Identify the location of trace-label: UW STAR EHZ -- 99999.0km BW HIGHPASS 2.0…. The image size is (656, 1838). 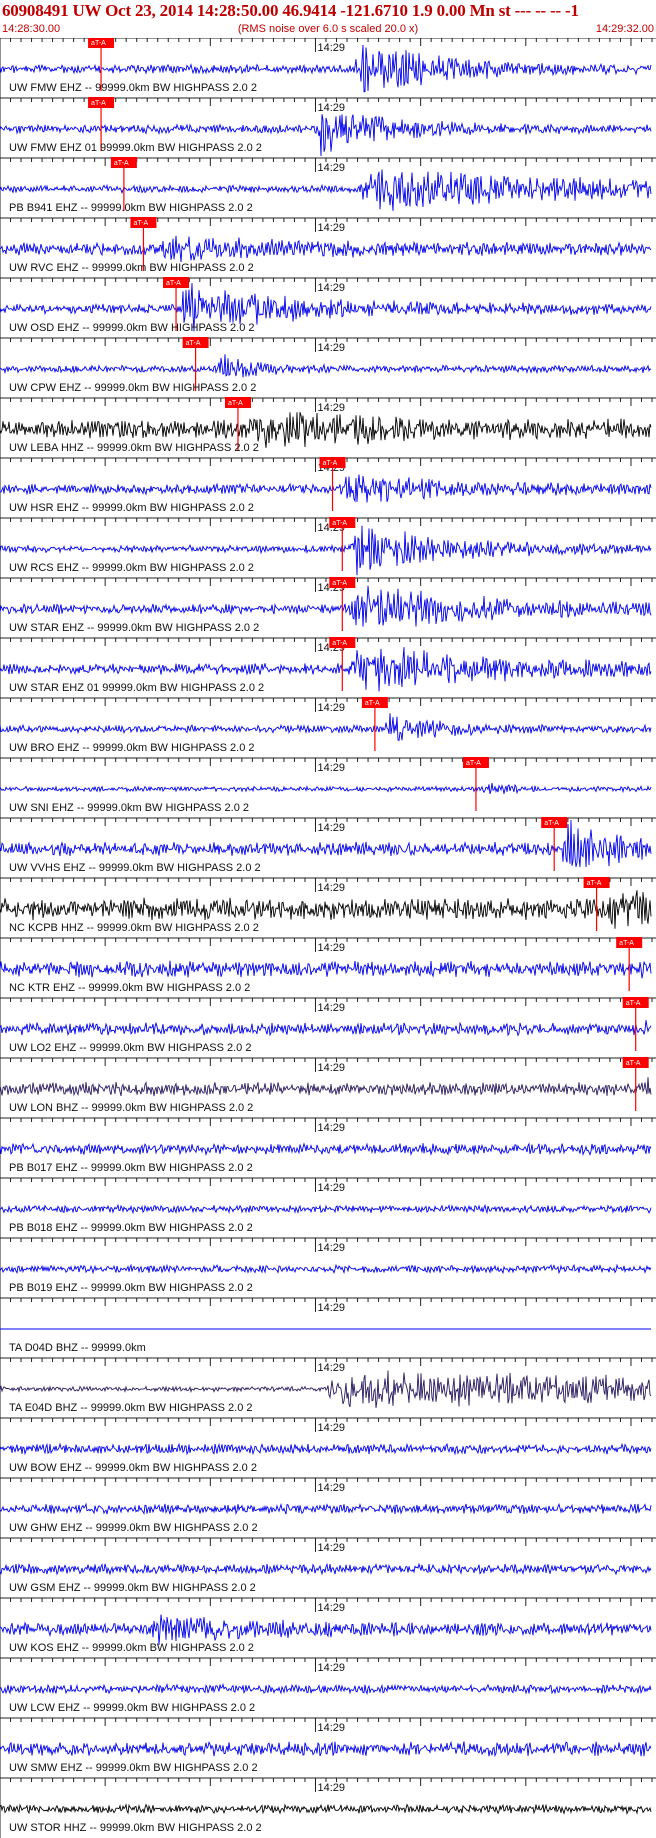
(134, 628).